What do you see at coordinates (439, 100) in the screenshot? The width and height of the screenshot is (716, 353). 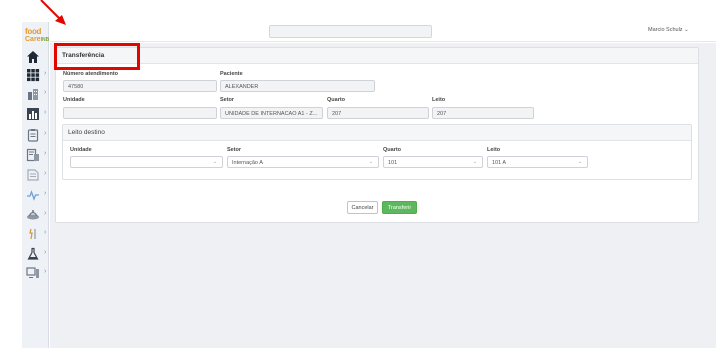 I see `leito-label: Leito` at bounding box center [439, 100].